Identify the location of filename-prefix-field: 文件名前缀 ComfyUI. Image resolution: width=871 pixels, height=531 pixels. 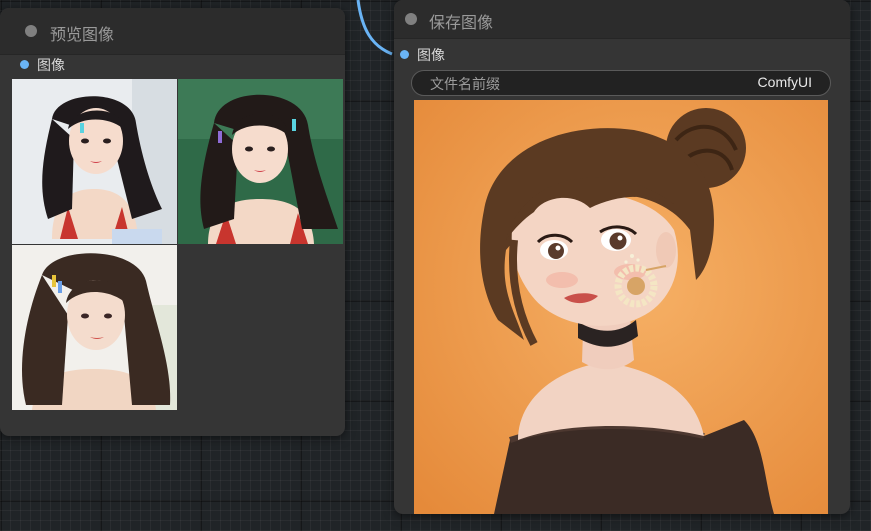
(621, 83).